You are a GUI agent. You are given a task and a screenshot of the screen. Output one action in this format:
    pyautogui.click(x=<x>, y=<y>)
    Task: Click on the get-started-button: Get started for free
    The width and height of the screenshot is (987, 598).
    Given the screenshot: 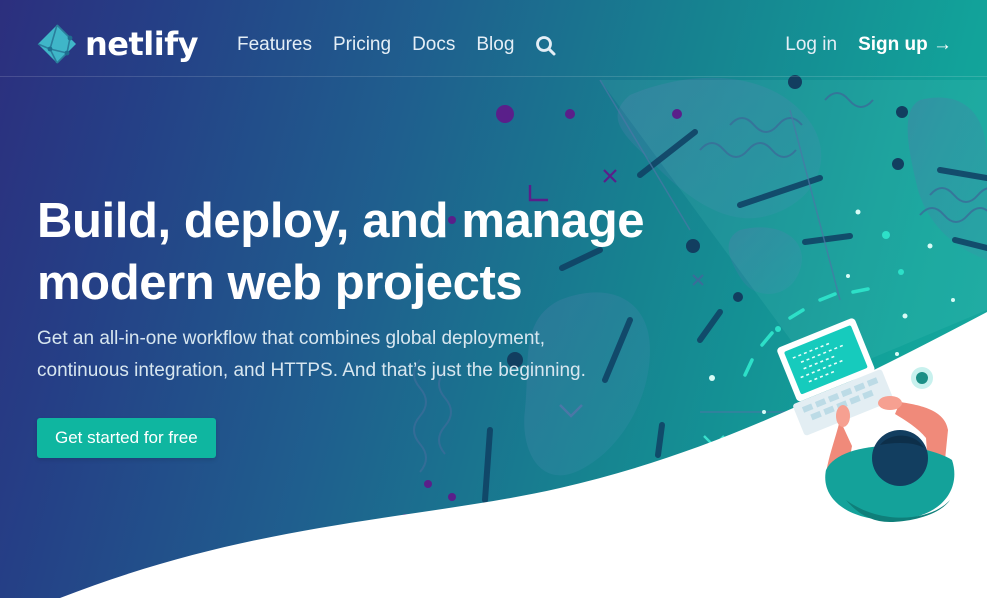 What is the action you would take?
    pyautogui.click(x=126, y=438)
    